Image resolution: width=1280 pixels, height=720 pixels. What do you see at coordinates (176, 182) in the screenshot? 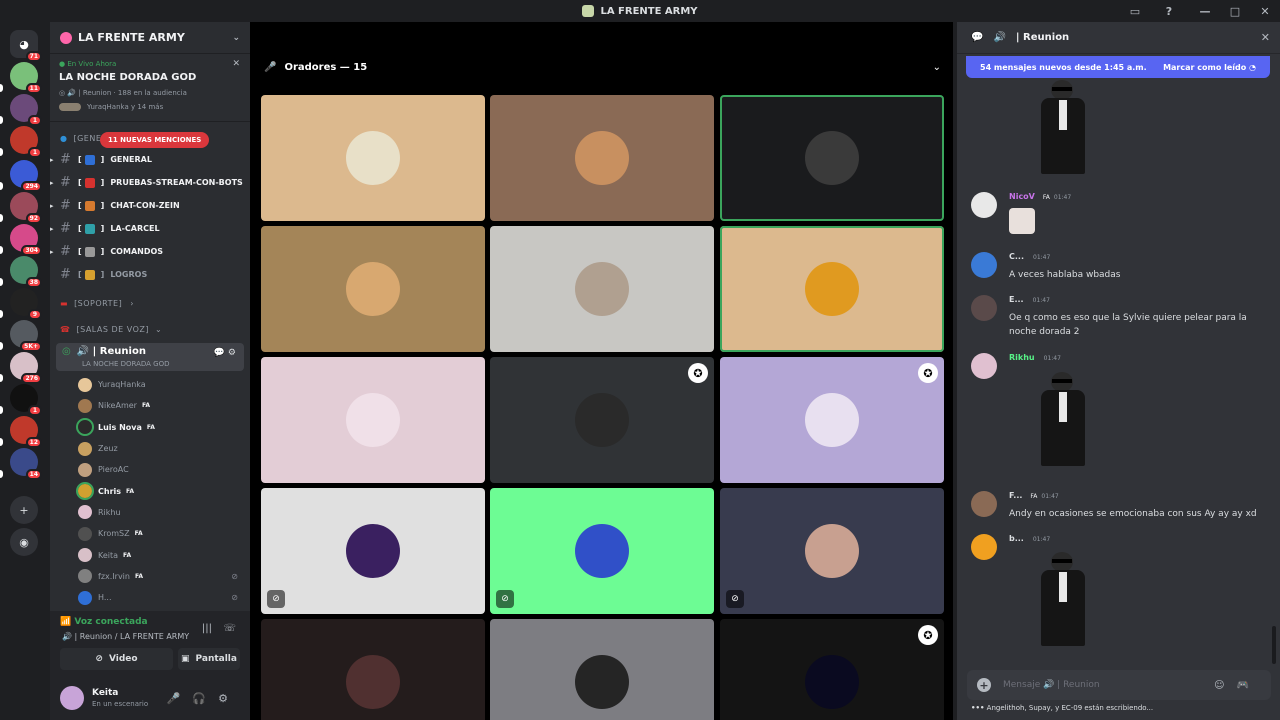
I see `channel-label: PRUEBAS-STREAM-CON-BOTS` at bounding box center [176, 182].